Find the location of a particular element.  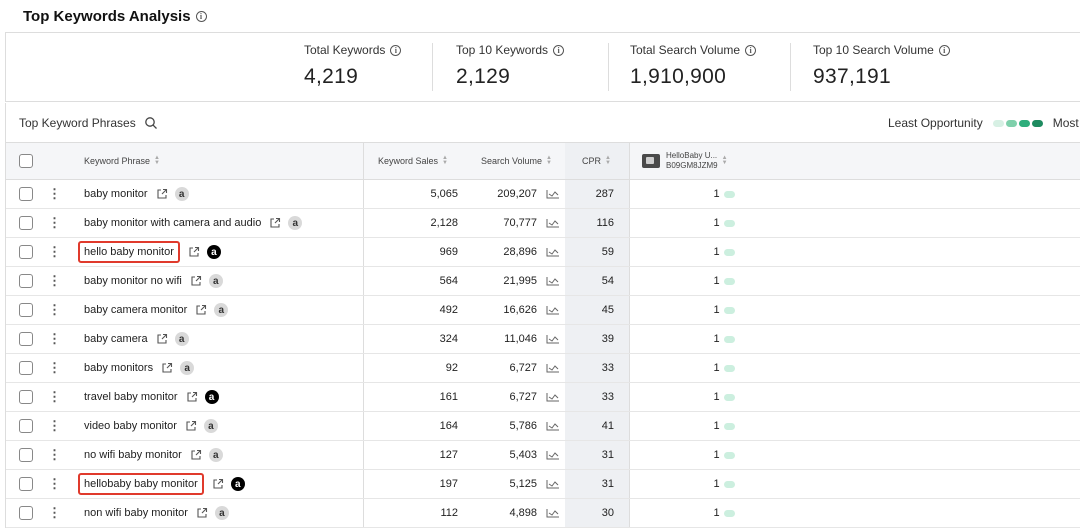

keyword-phrase: baby monitor is located at coordinates (116, 194).